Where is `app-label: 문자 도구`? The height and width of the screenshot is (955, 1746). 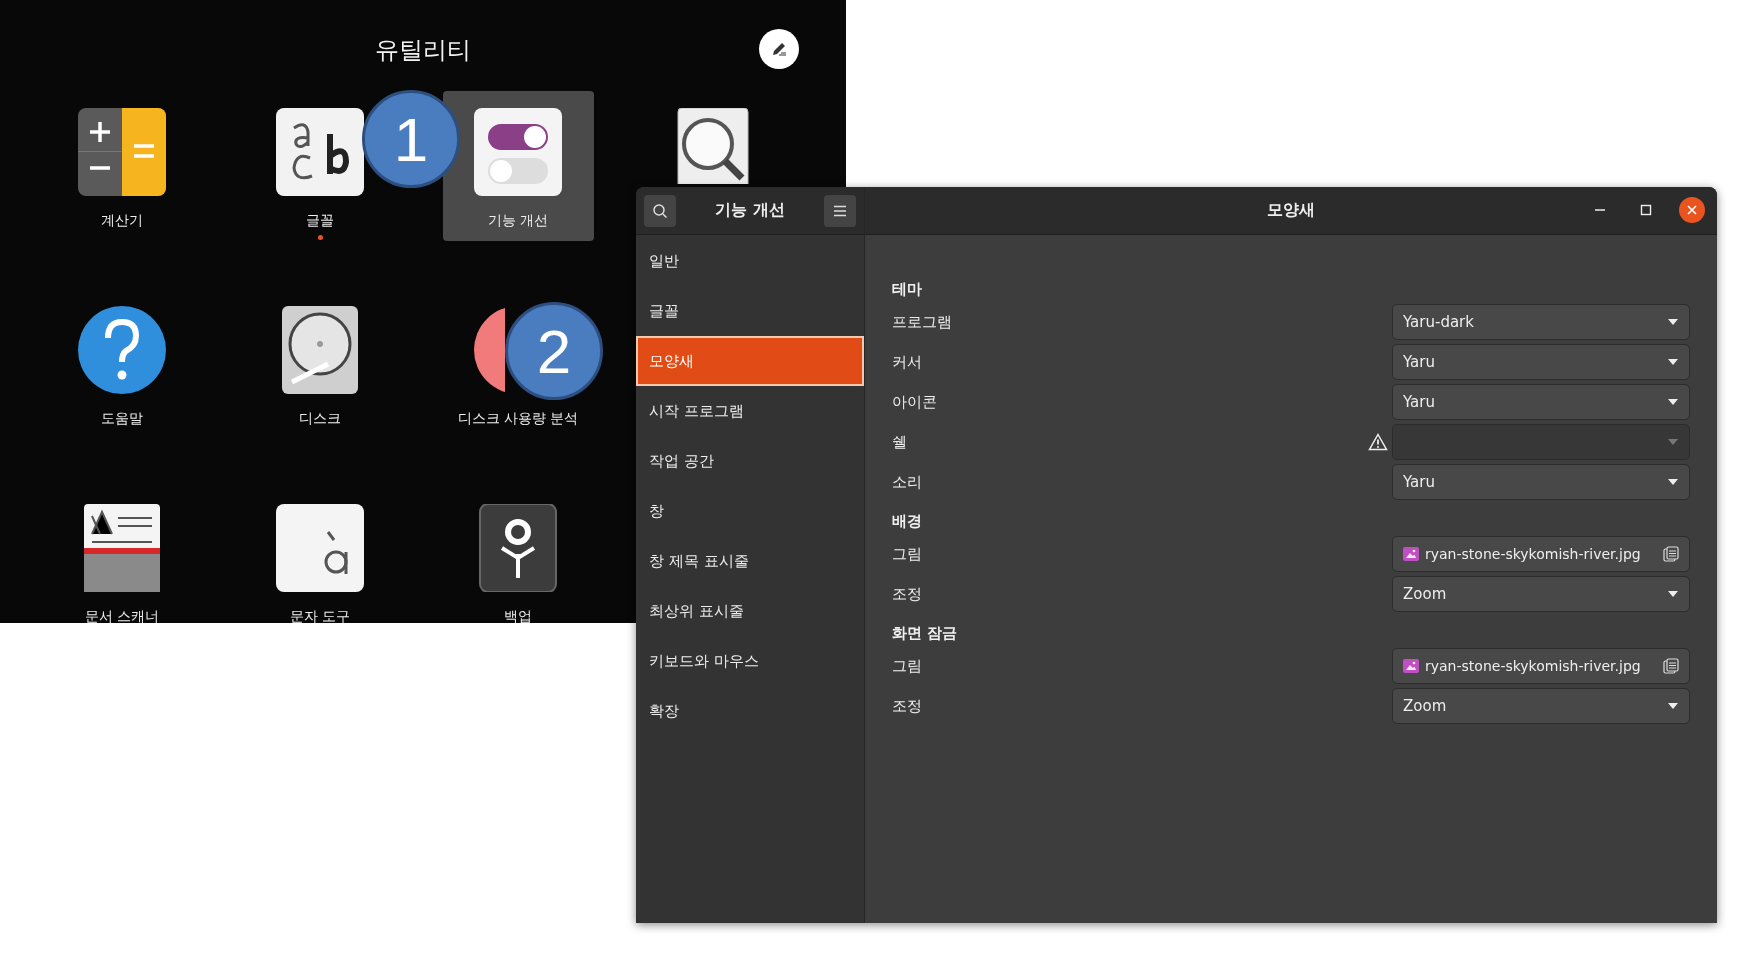 app-label: 문자 도구 is located at coordinates (320, 615).